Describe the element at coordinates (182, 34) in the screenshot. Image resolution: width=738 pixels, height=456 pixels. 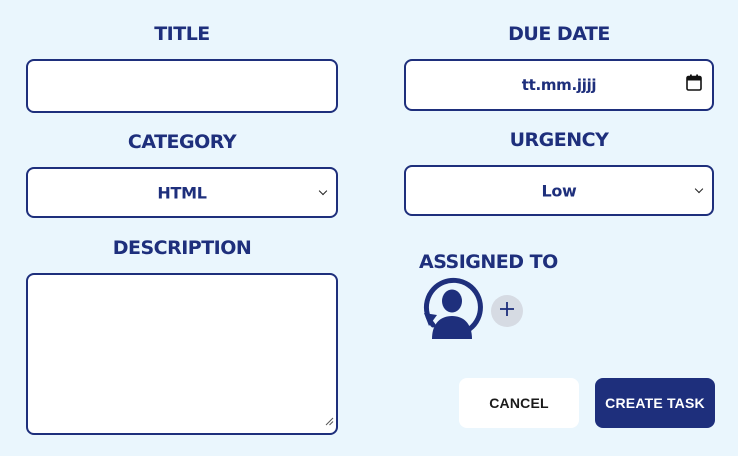
I see `title-label: TITLE` at that location.